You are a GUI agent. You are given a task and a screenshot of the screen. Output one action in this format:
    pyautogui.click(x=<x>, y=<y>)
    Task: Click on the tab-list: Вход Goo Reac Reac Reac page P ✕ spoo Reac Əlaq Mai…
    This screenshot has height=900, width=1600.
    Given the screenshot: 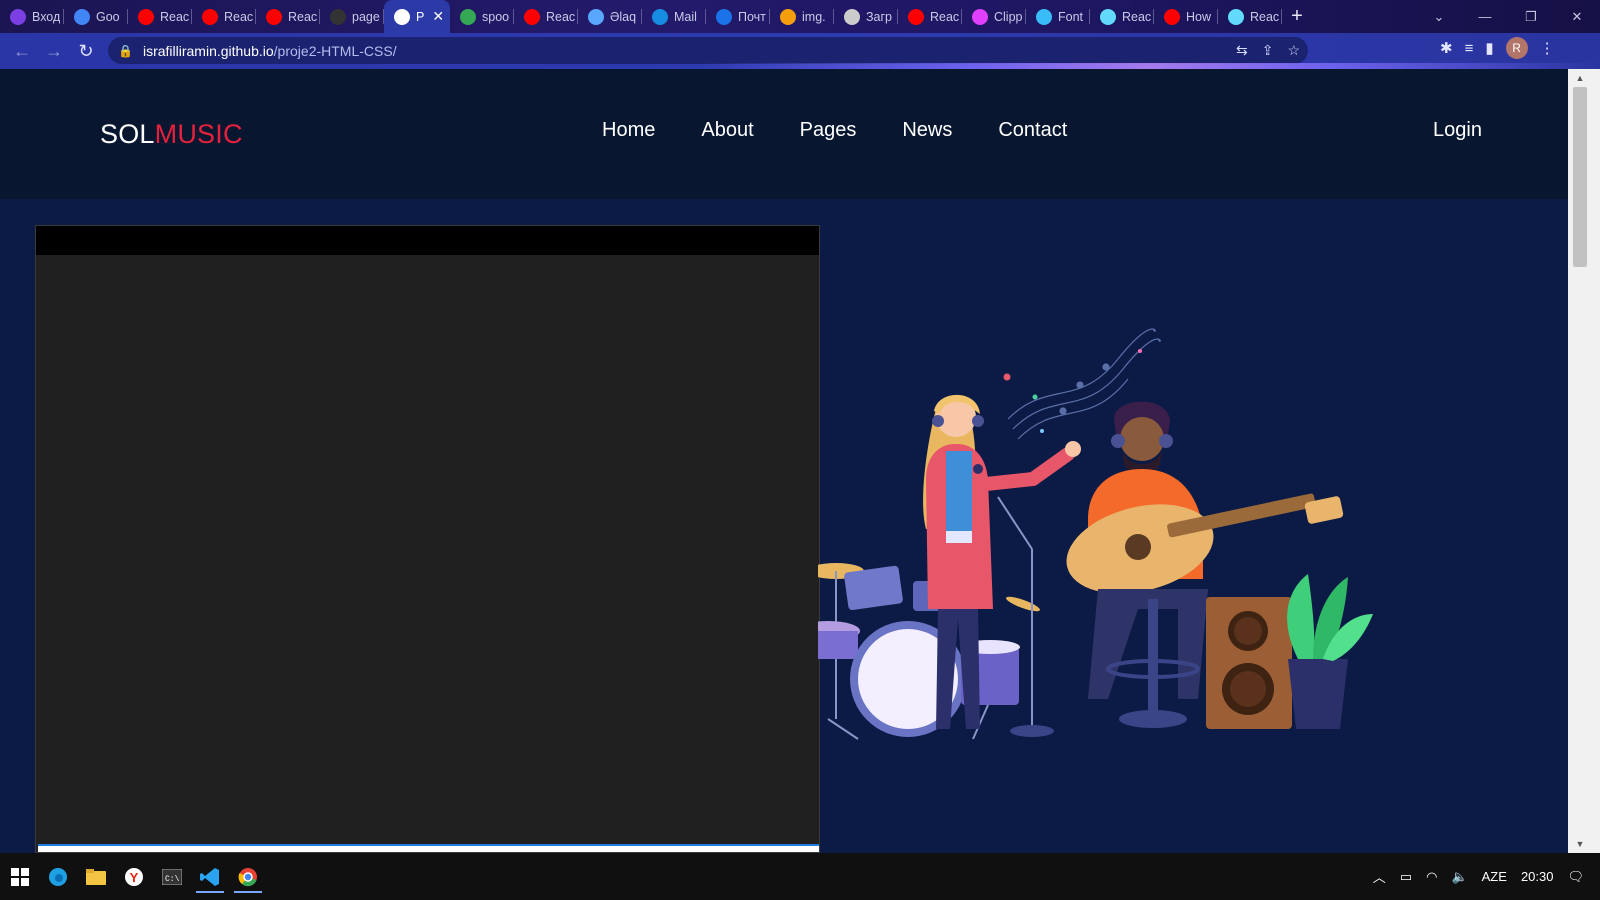 What is the action you would take?
    pyautogui.click(x=641, y=16)
    